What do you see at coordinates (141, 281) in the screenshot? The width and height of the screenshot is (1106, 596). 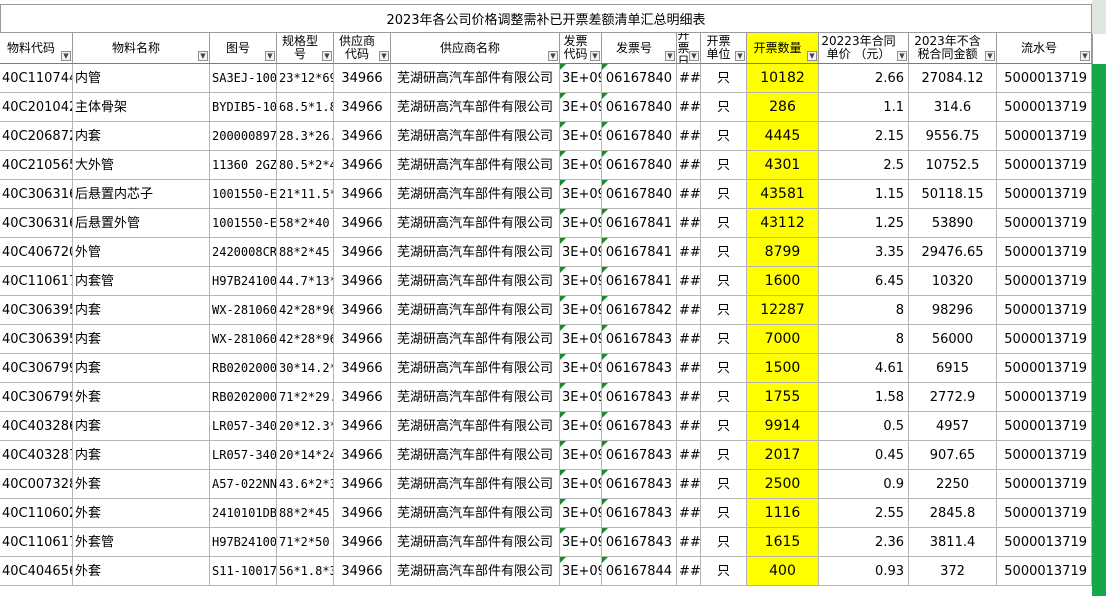 I see `cell-name: 内套管` at bounding box center [141, 281].